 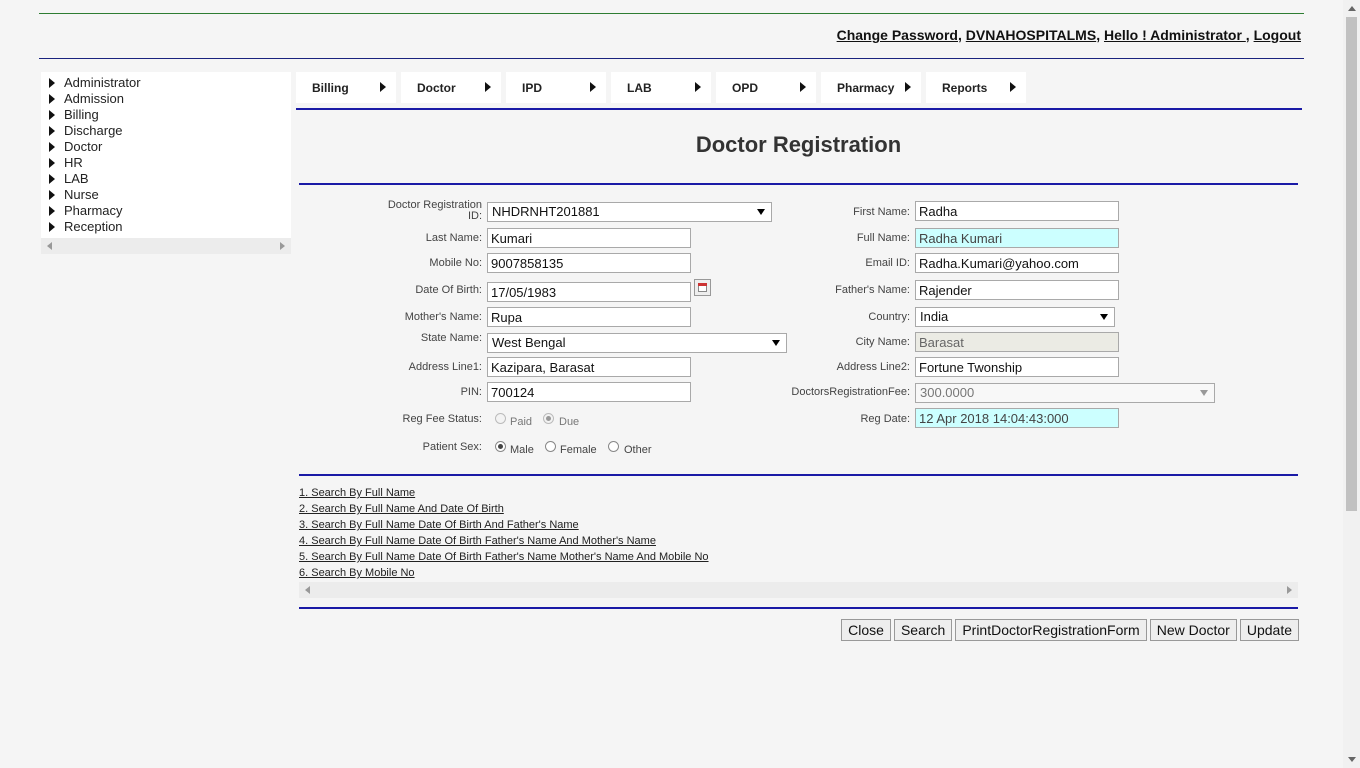 What do you see at coordinates (1031, 35) in the screenshot?
I see `hospital-link: DVNAHOSPITALMS` at bounding box center [1031, 35].